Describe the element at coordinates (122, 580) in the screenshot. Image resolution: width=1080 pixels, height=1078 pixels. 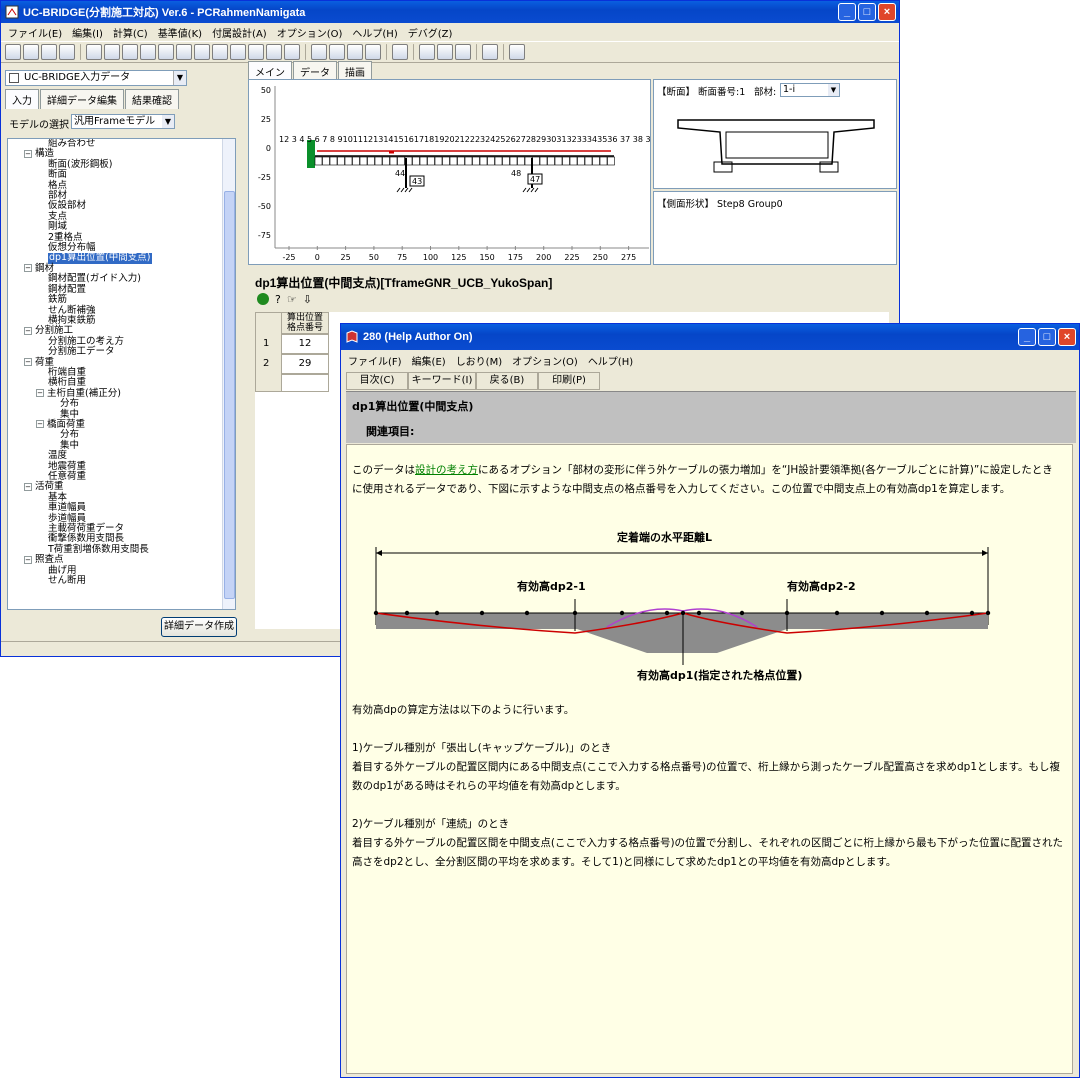
I see `tree-item: せん断用` at that location.